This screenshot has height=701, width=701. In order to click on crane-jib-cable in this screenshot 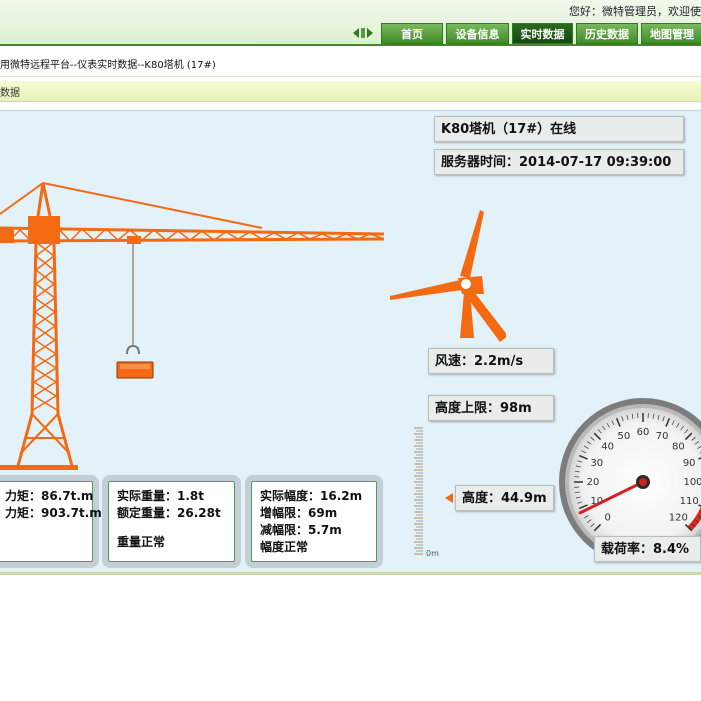, I will do `click(152, 205)`.